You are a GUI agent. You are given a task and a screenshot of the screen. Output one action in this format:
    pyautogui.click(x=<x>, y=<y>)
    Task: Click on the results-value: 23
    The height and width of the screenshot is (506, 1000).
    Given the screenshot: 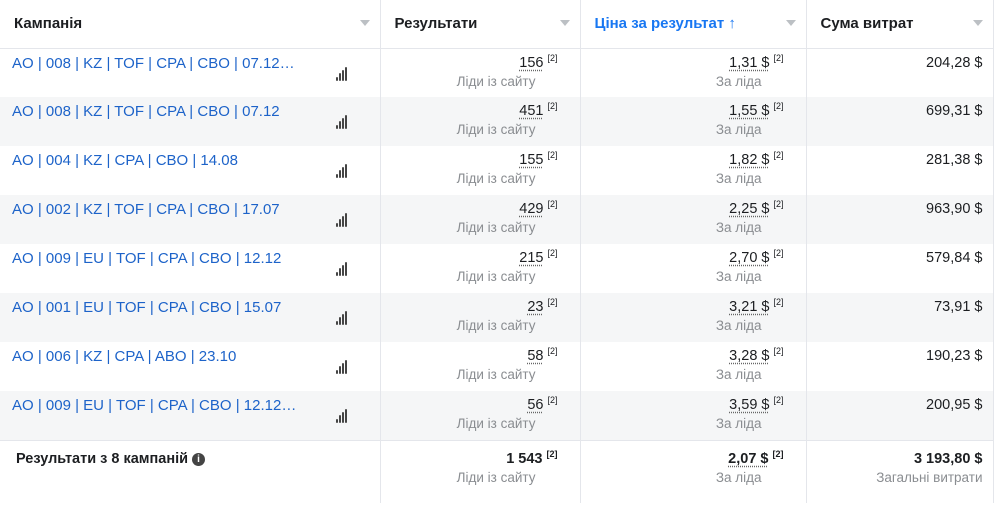 What is the action you would take?
    pyautogui.click(x=535, y=307)
    